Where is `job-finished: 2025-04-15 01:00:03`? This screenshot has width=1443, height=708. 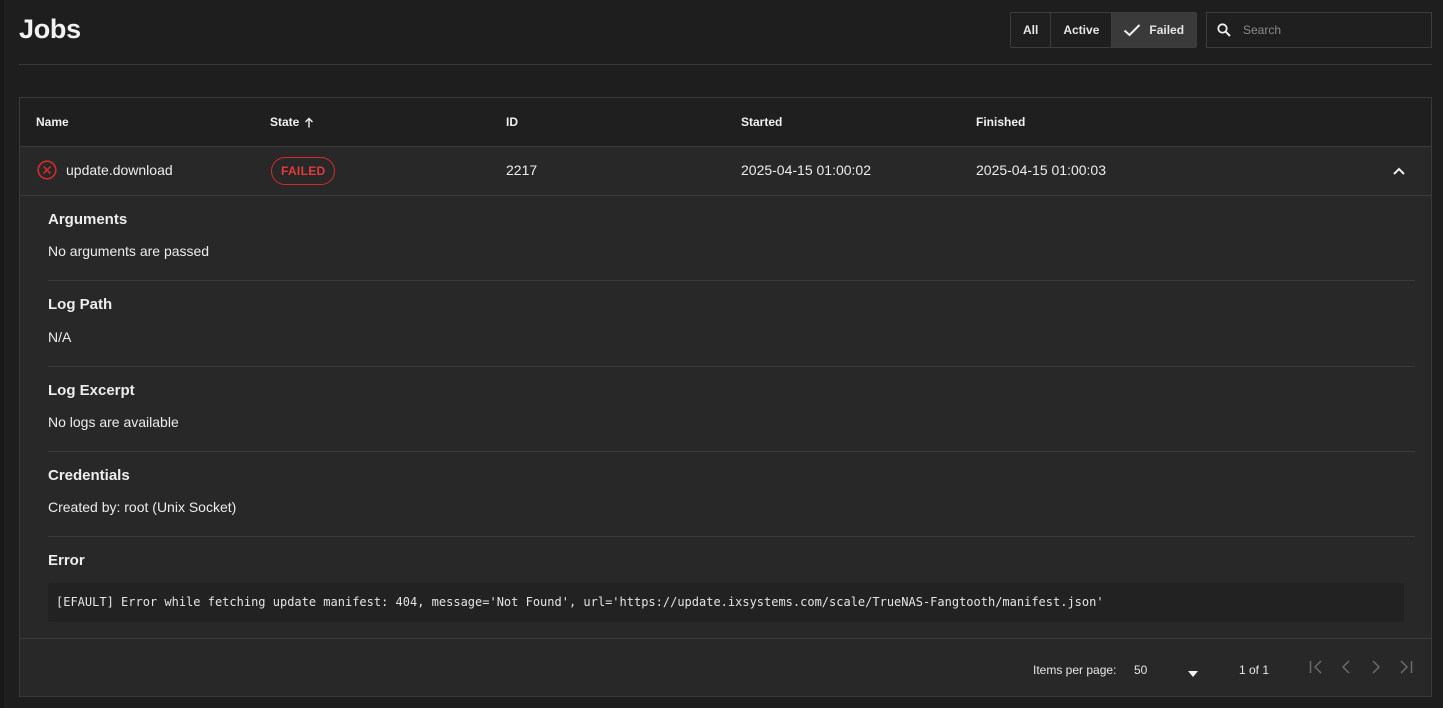
job-finished: 2025-04-15 01:00:03 is located at coordinates (1041, 170).